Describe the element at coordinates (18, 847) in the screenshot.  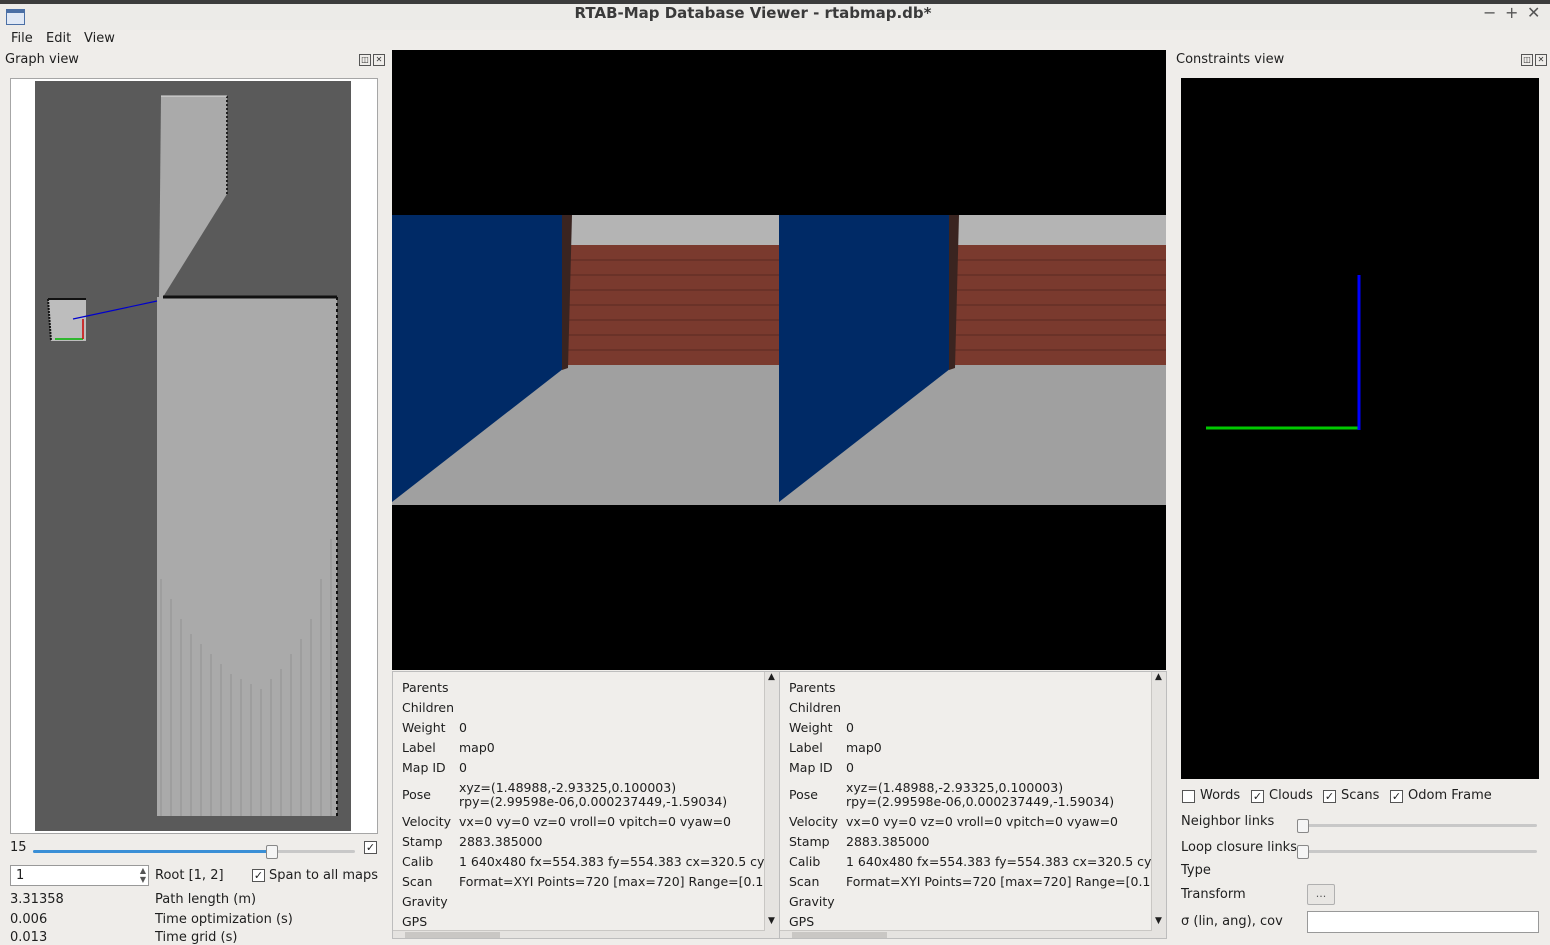
I see `graph-slider-value: 15` at that location.